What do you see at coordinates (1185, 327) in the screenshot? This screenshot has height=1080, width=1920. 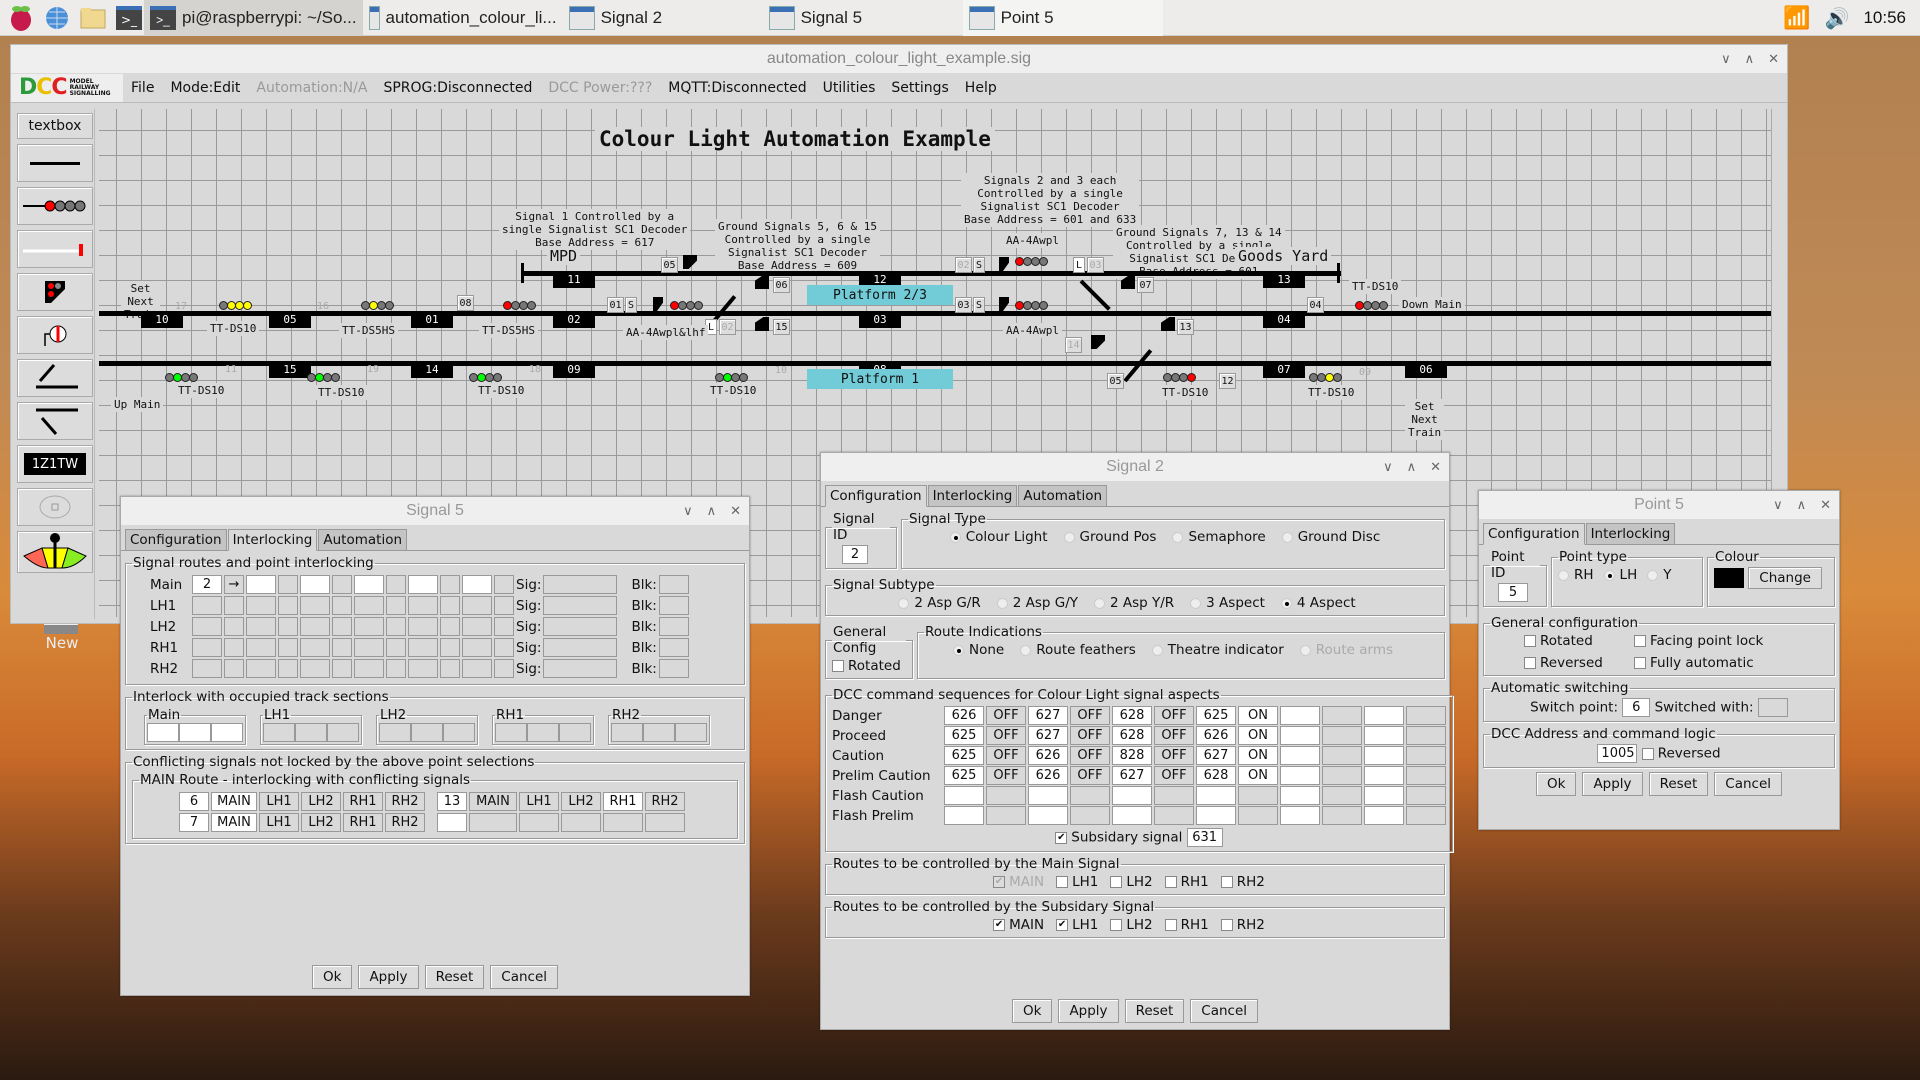 I see `signal-id: 13` at bounding box center [1185, 327].